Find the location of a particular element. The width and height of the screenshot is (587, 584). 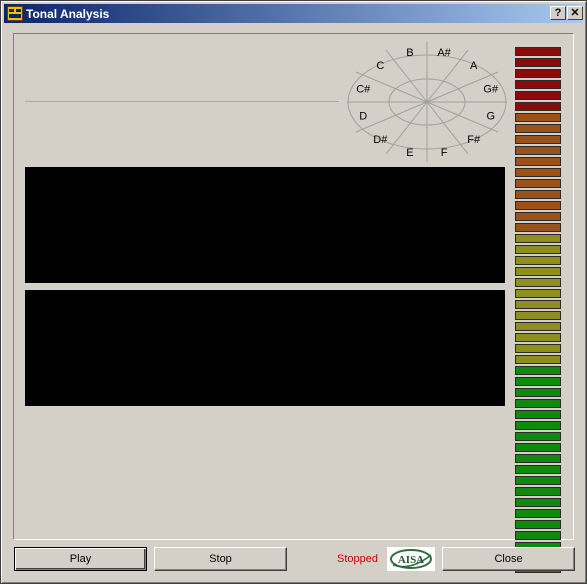

wheel-note-label: C# is located at coordinates (363, 90).